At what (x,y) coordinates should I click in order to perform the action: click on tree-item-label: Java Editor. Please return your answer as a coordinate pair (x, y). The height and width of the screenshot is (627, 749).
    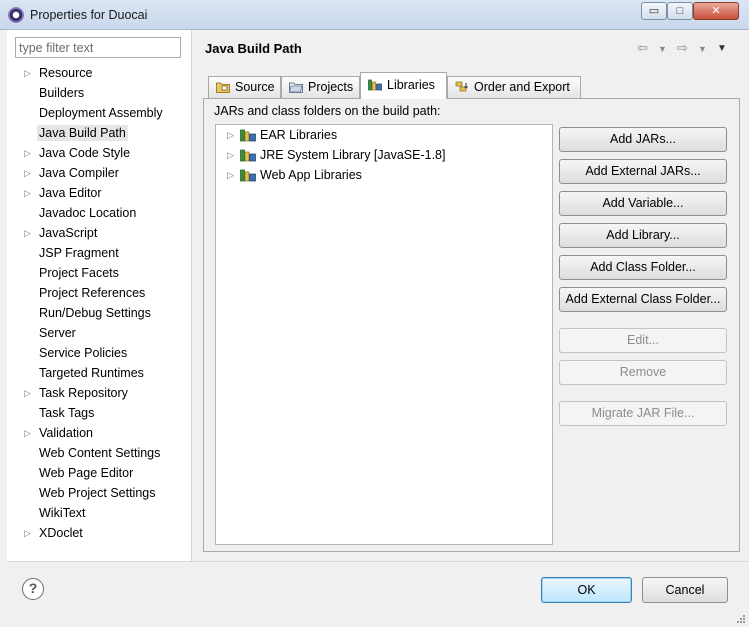
    Looking at the image, I should click on (70, 193).